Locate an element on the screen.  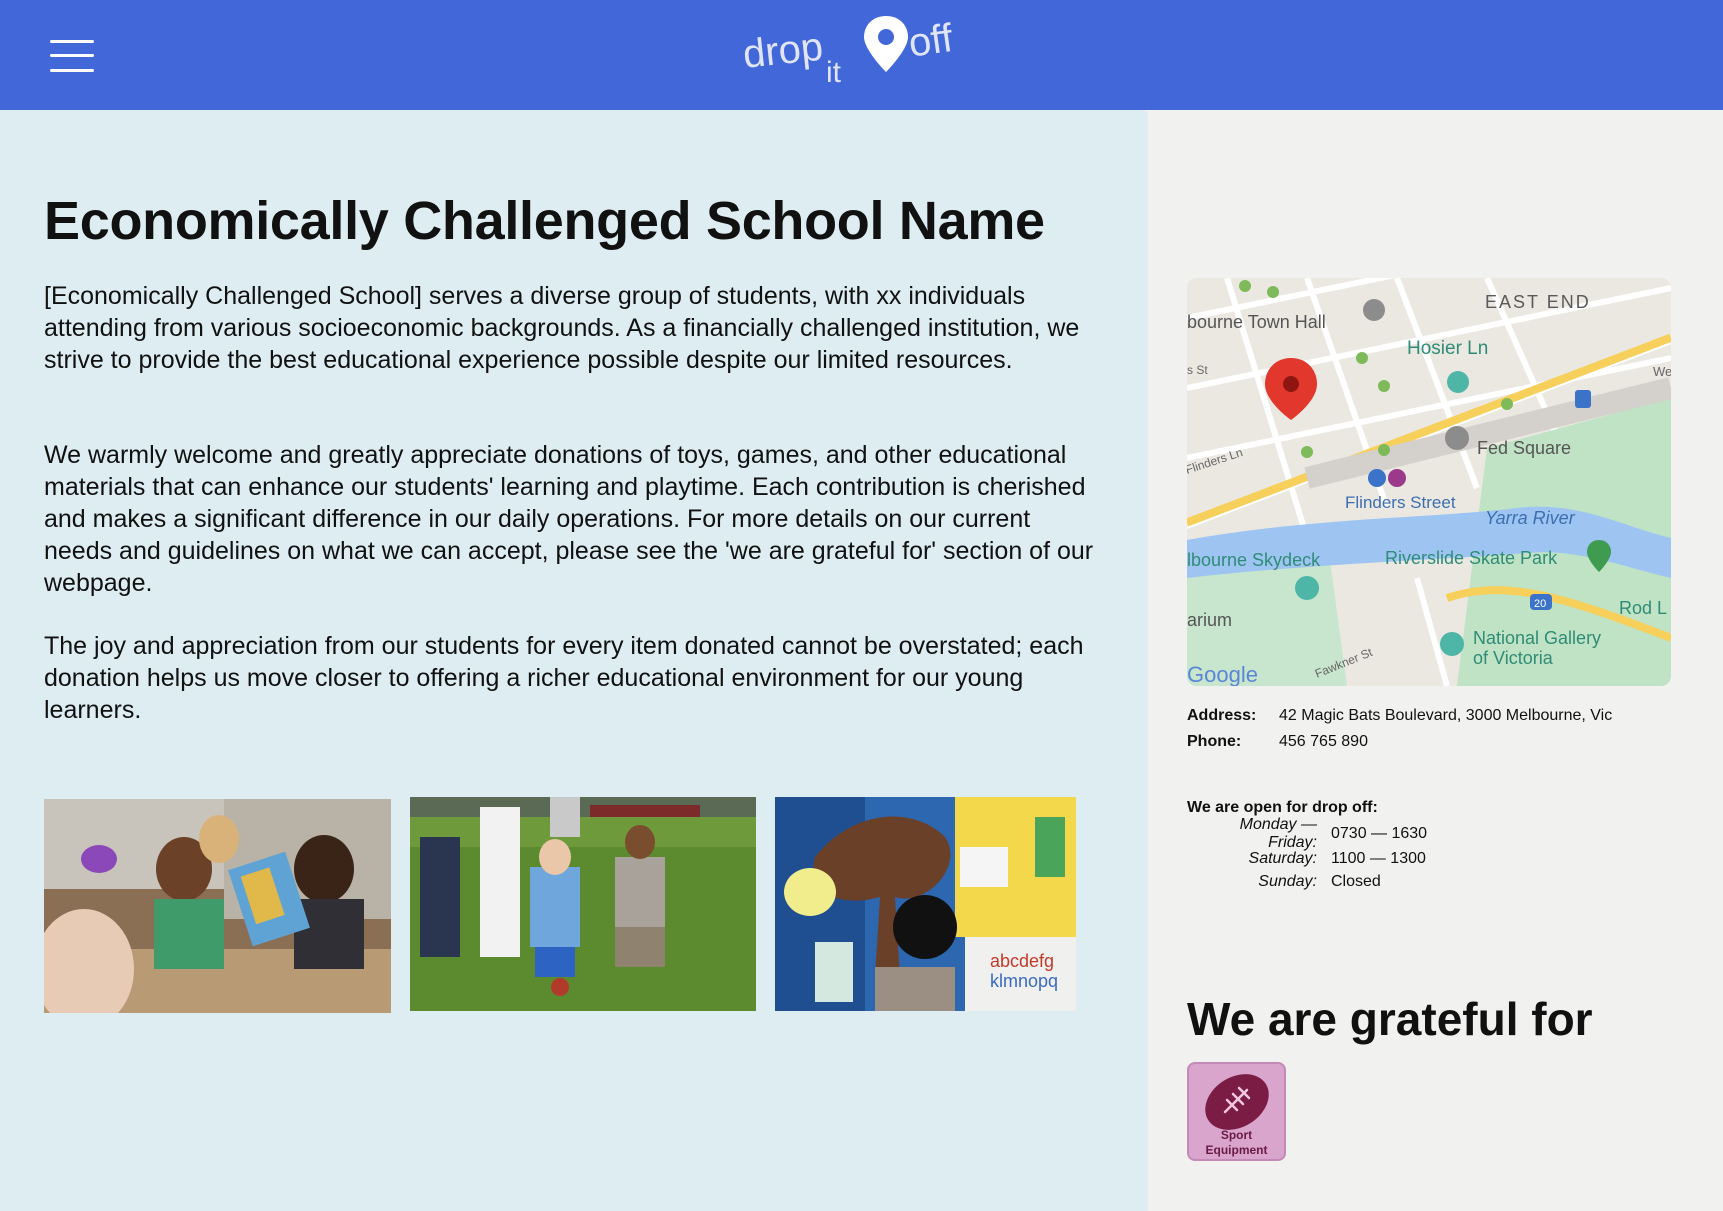
svg-text: s St is located at coordinates (1197, 370).